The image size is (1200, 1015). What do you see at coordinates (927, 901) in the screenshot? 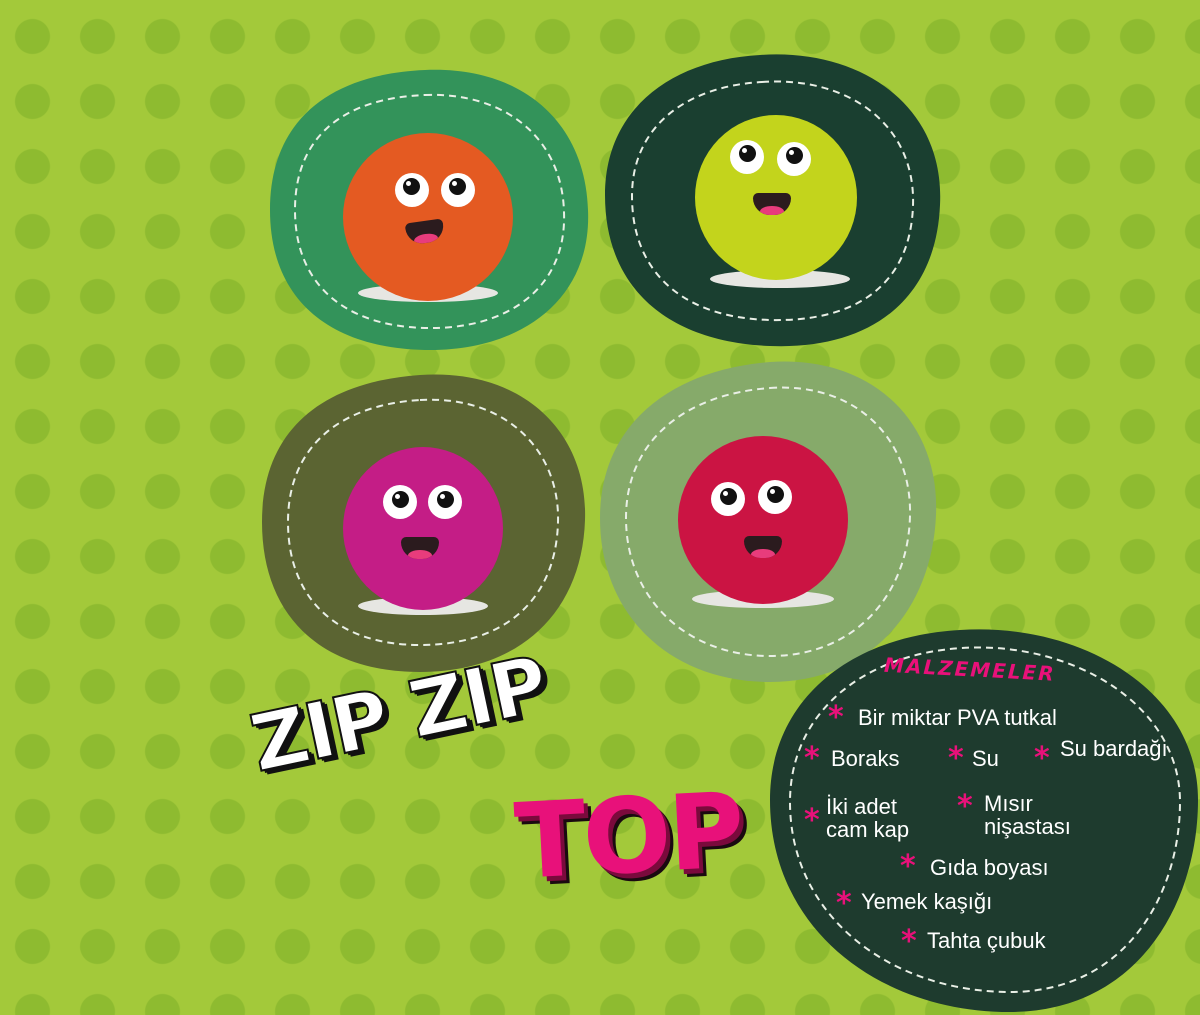
I see `ingredient-tablespoon: Yemek kaşığı` at bounding box center [927, 901].